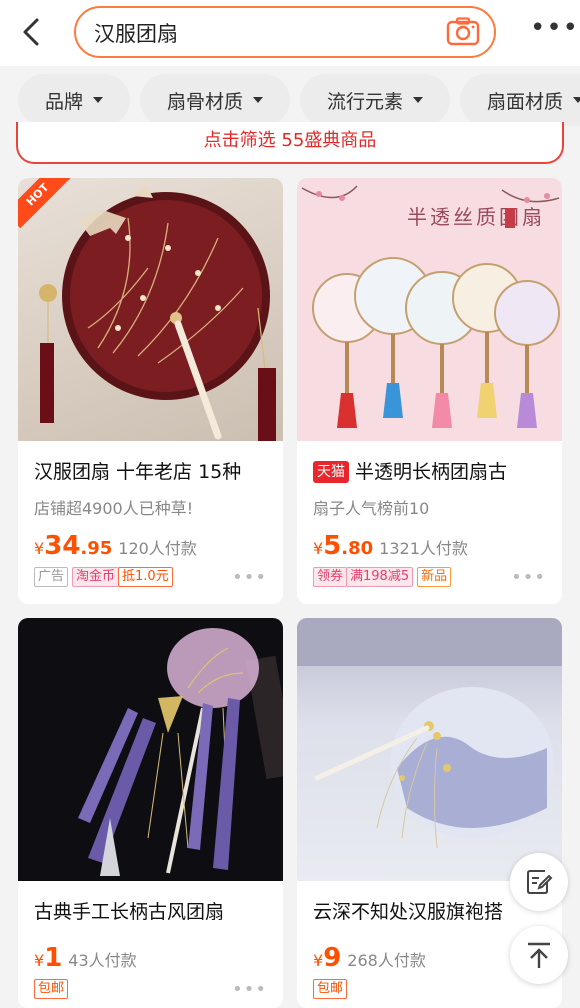 This screenshot has height=1008, width=580. I want to click on price-decimal: .95, so click(96, 548).